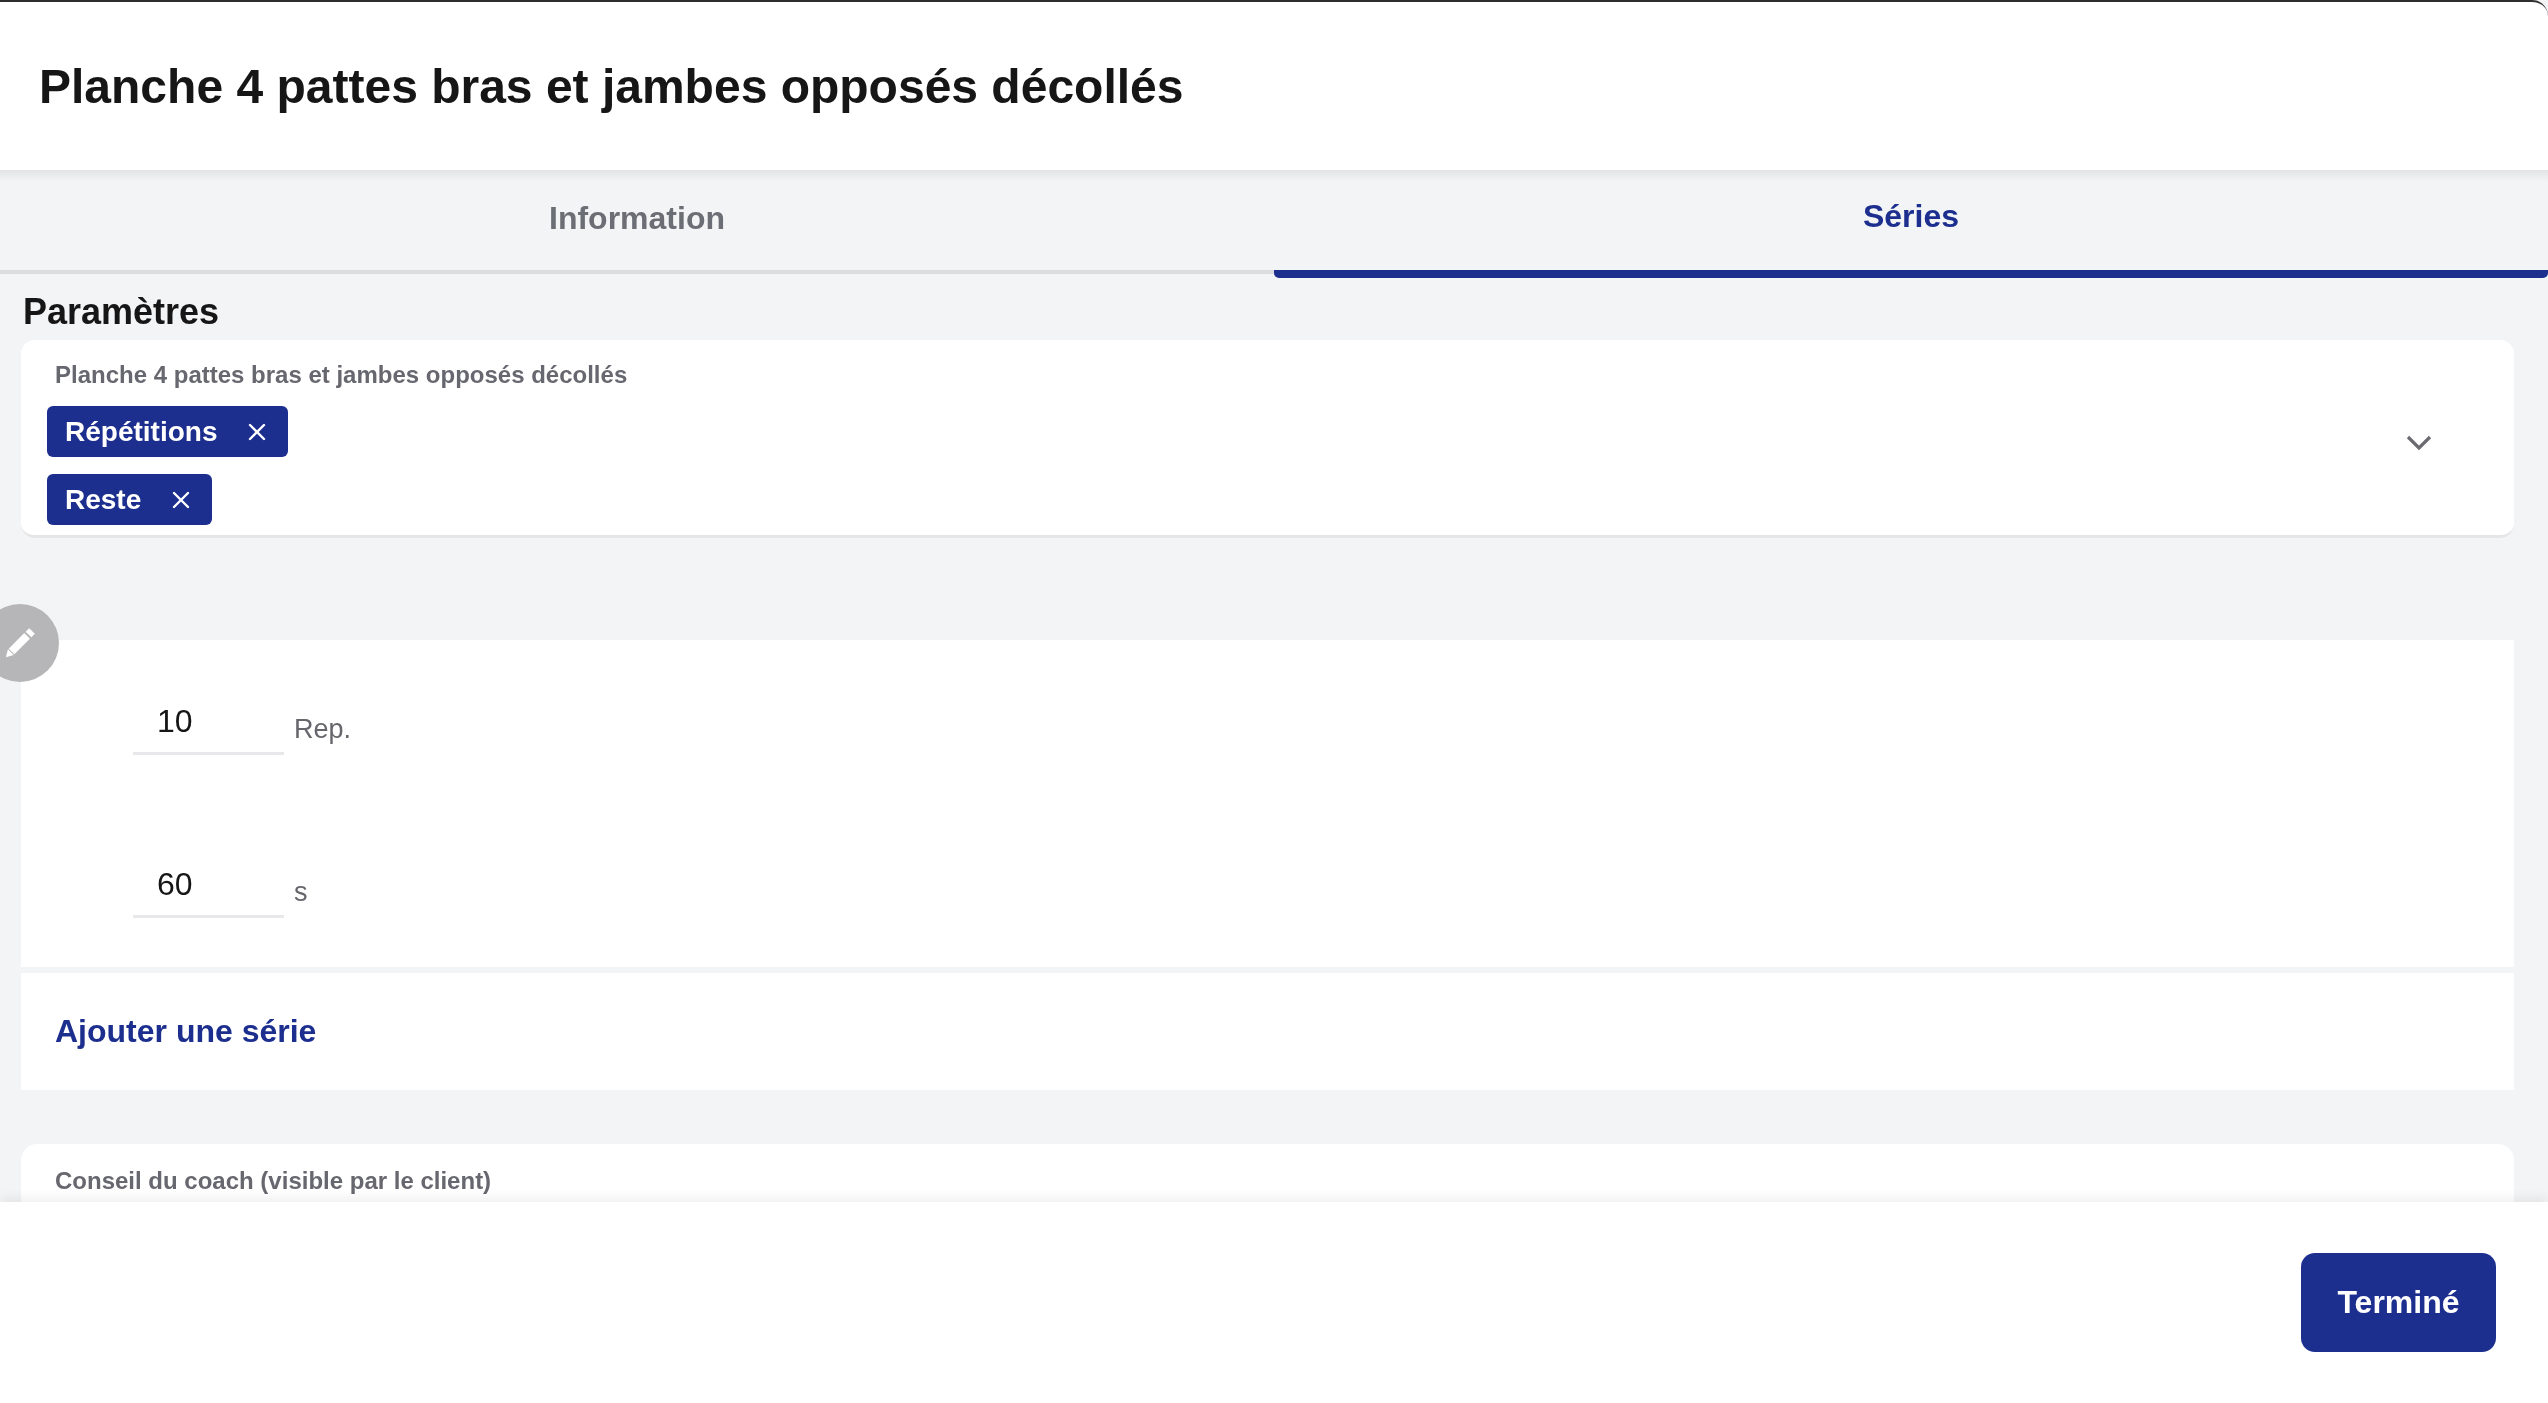 This screenshot has width=2548, height=1403. Describe the element at coordinates (273, 1180) in the screenshot. I see `coach-advice-label: Conseil du coach (visible par le client)` at that location.